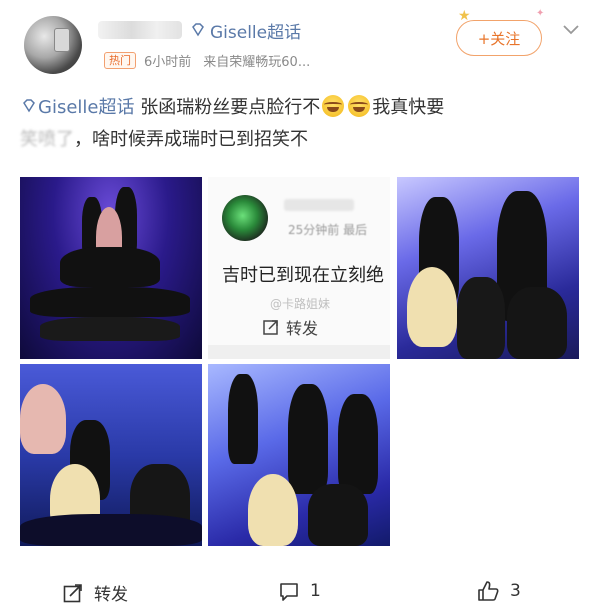 This screenshot has width=600, height=616. Describe the element at coordinates (299, 352) in the screenshot. I see `divider` at that location.